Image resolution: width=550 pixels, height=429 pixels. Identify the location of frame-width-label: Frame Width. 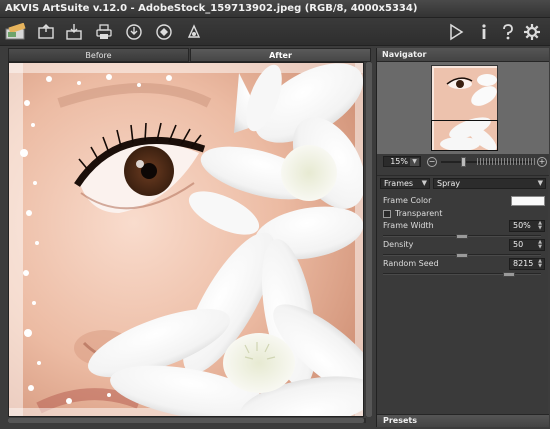
(408, 225).